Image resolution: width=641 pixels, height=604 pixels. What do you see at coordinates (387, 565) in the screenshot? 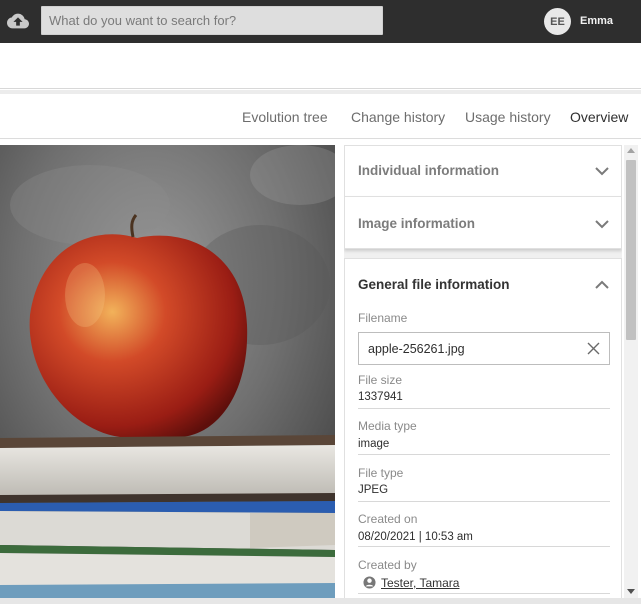
I see `created-by-label: Created by` at bounding box center [387, 565].